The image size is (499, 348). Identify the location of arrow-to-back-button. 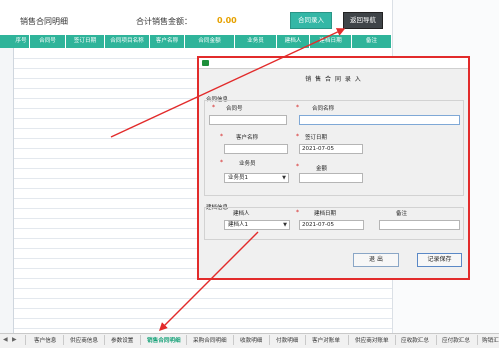
(228, 83).